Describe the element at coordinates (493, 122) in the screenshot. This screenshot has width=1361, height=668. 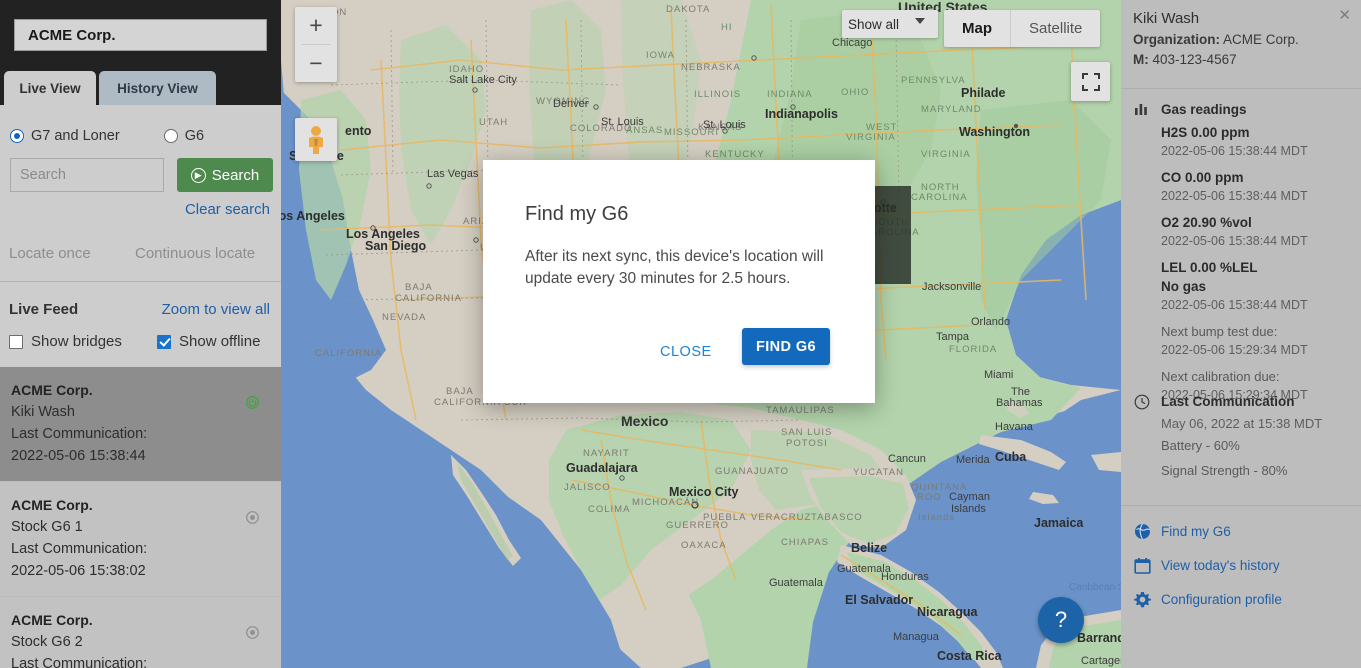
I see `svg-text: UTAH` at that location.